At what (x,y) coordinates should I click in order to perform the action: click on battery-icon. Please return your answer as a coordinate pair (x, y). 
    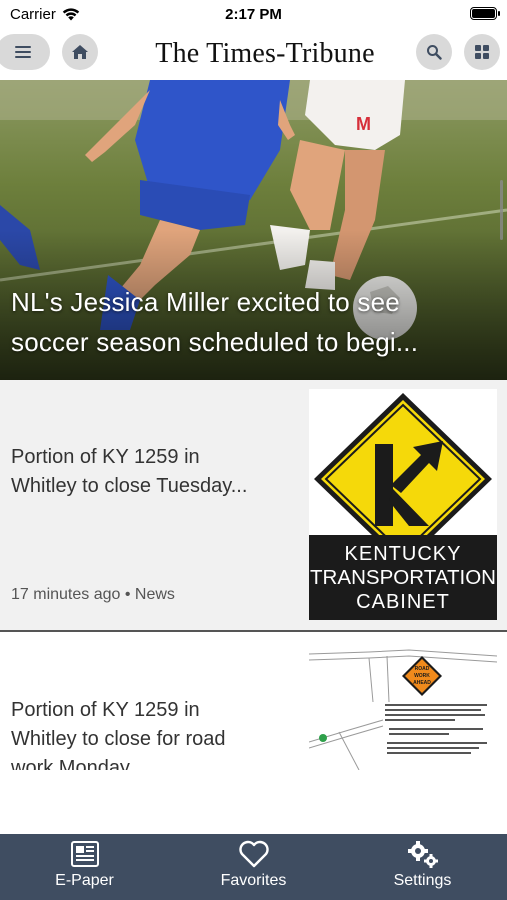
    Looking at the image, I should click on (485, 13).